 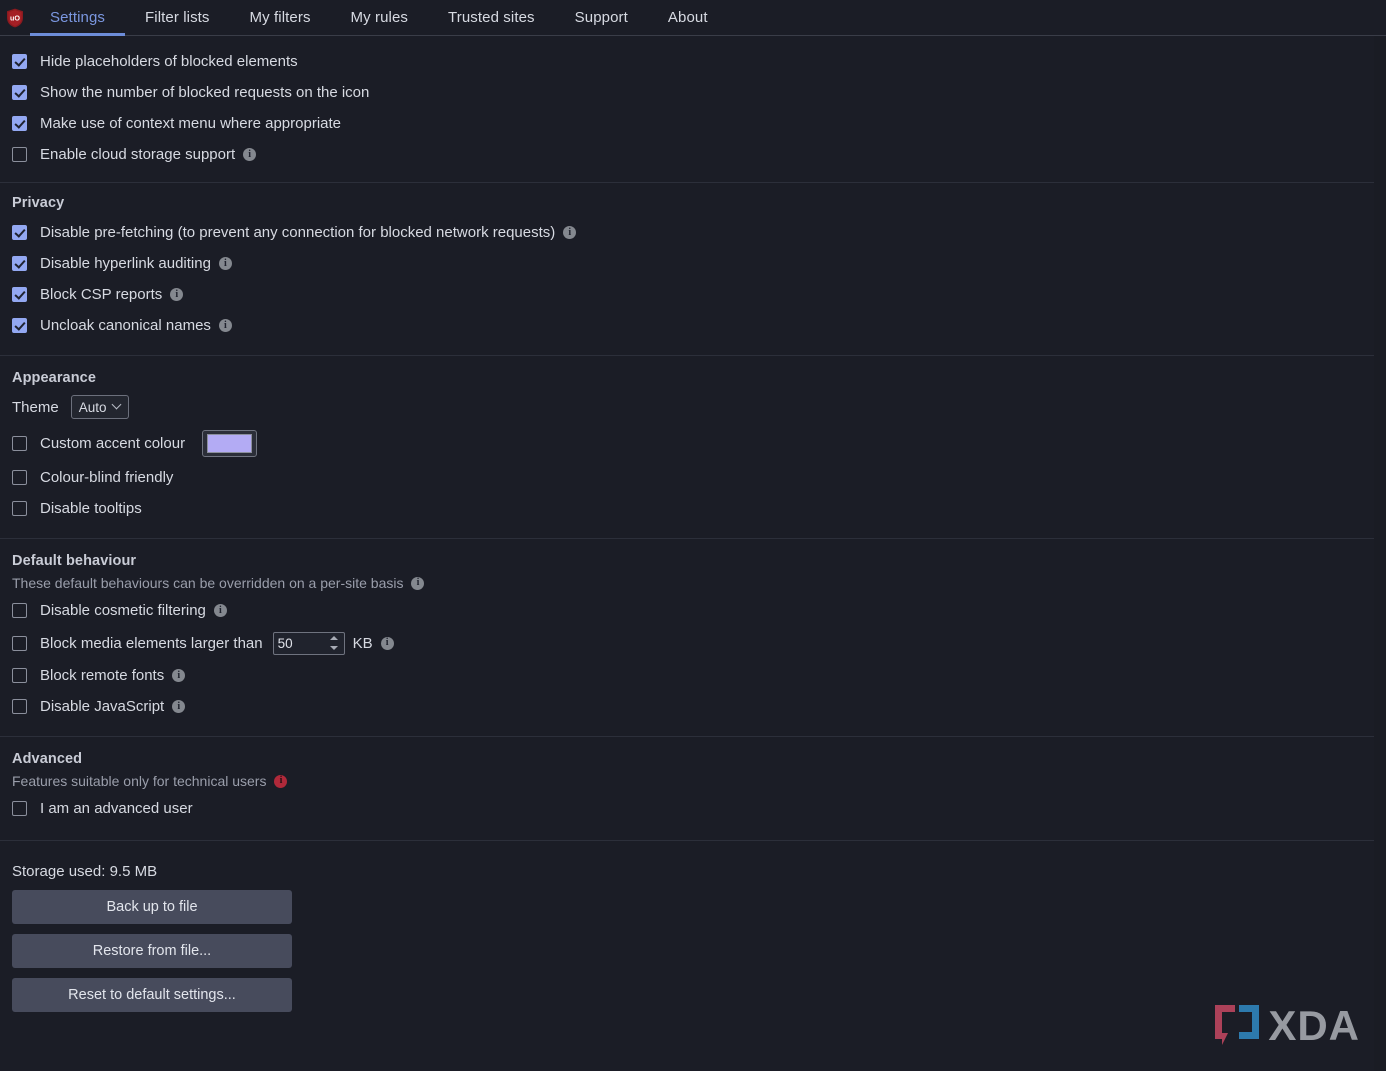 What do you see at coordinates (102, 706) in the screenshot?
I see `disable-javascript-label: Disable JavaScript` at bounding box center [102, 706].